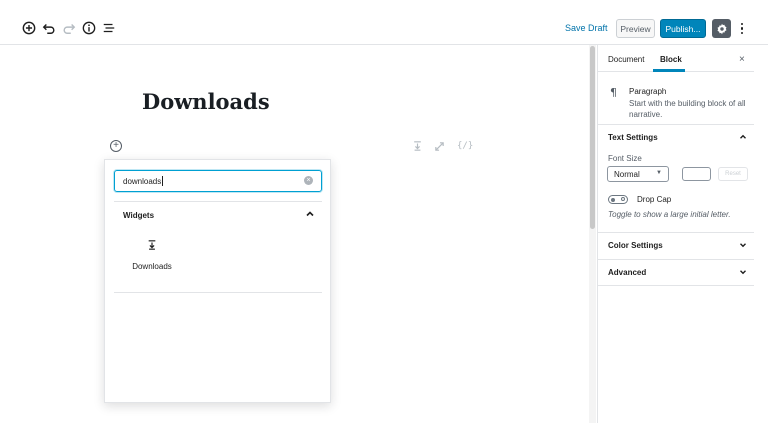 This screenshot has height=423, width=768. I want to click on plus-icon: +, so click(116, 145).